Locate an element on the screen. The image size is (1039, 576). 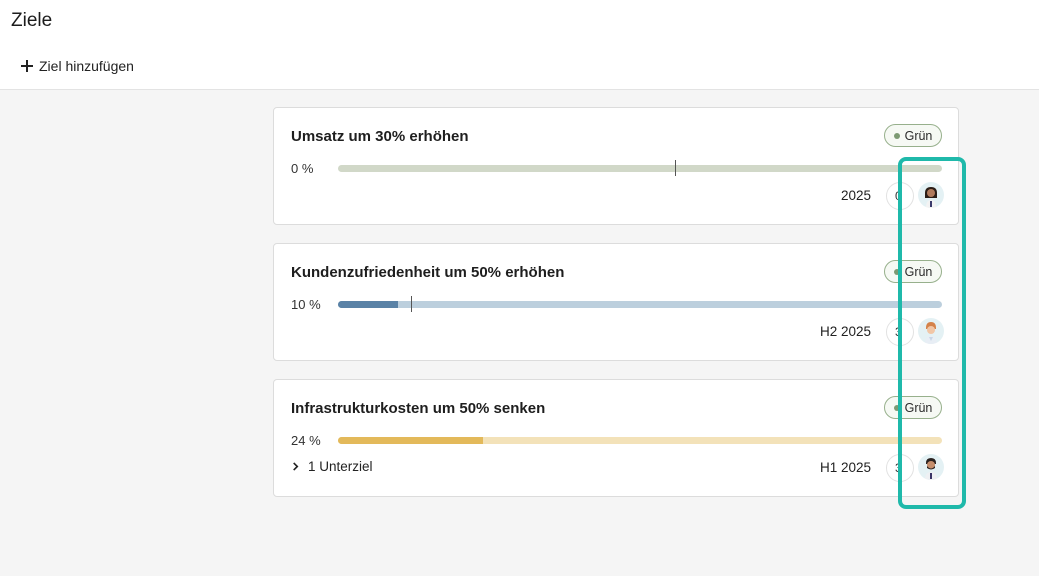
plus-icon is located at coordinates (27, 66).